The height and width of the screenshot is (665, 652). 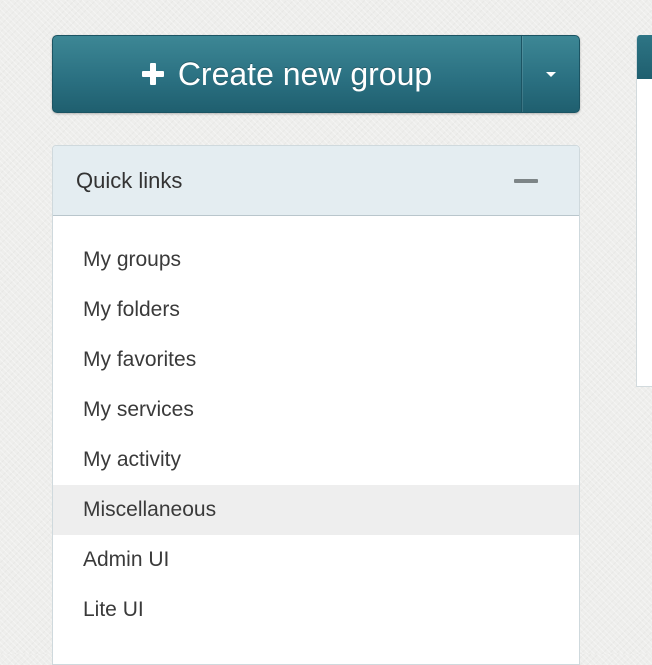 I want to click on quick-links-title: Quick links, so click(x=129, y=180).